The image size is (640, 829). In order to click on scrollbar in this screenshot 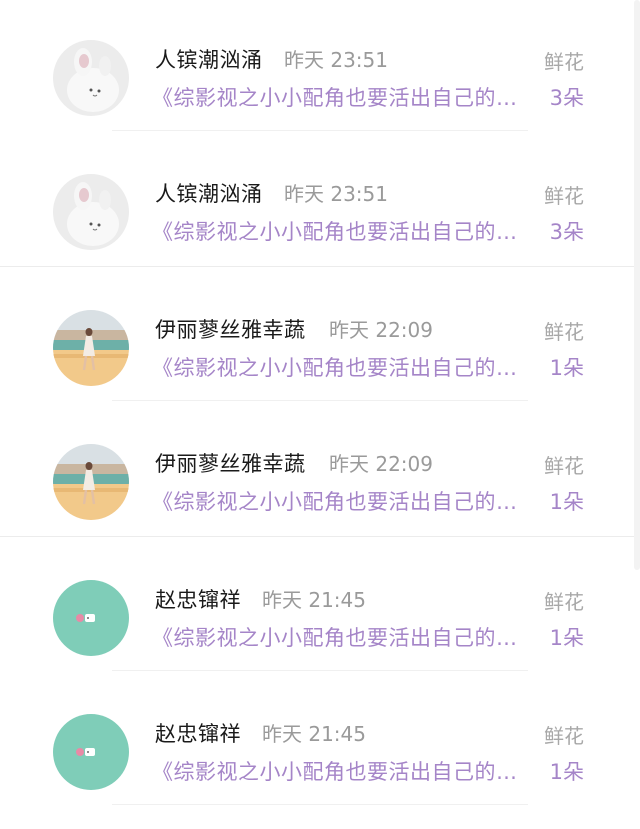, I will do `click(637, 285)`.